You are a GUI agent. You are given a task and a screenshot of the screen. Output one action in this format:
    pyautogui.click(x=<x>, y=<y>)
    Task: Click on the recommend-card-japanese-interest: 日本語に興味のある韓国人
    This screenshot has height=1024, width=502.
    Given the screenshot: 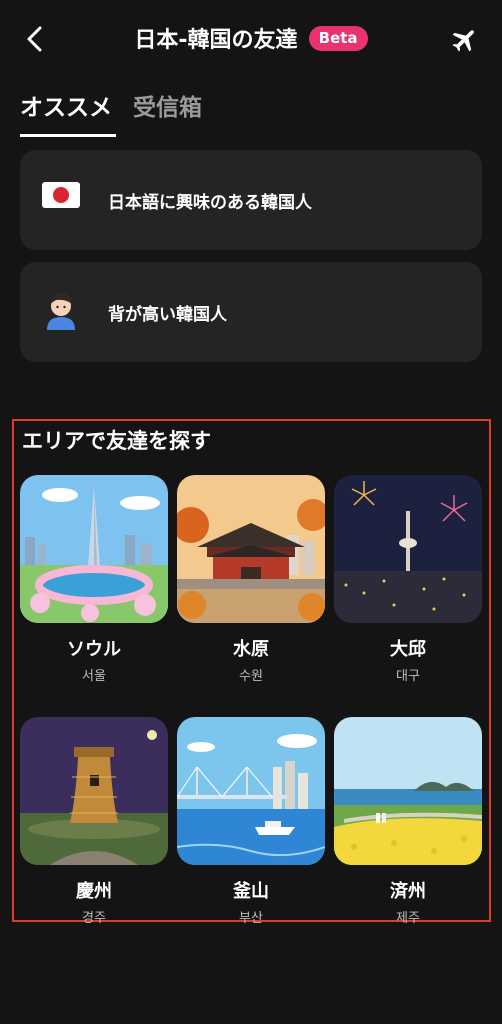 What is the action you would take?
    pyautogui.click(x=251, y=200)
    